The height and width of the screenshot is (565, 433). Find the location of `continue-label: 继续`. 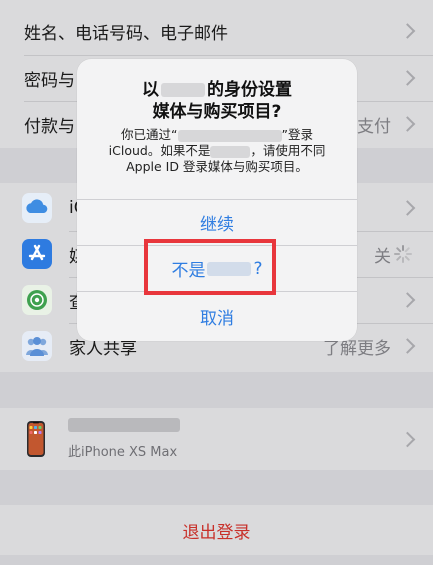

continue-label: 继续 is located at coordinates (217, 225).